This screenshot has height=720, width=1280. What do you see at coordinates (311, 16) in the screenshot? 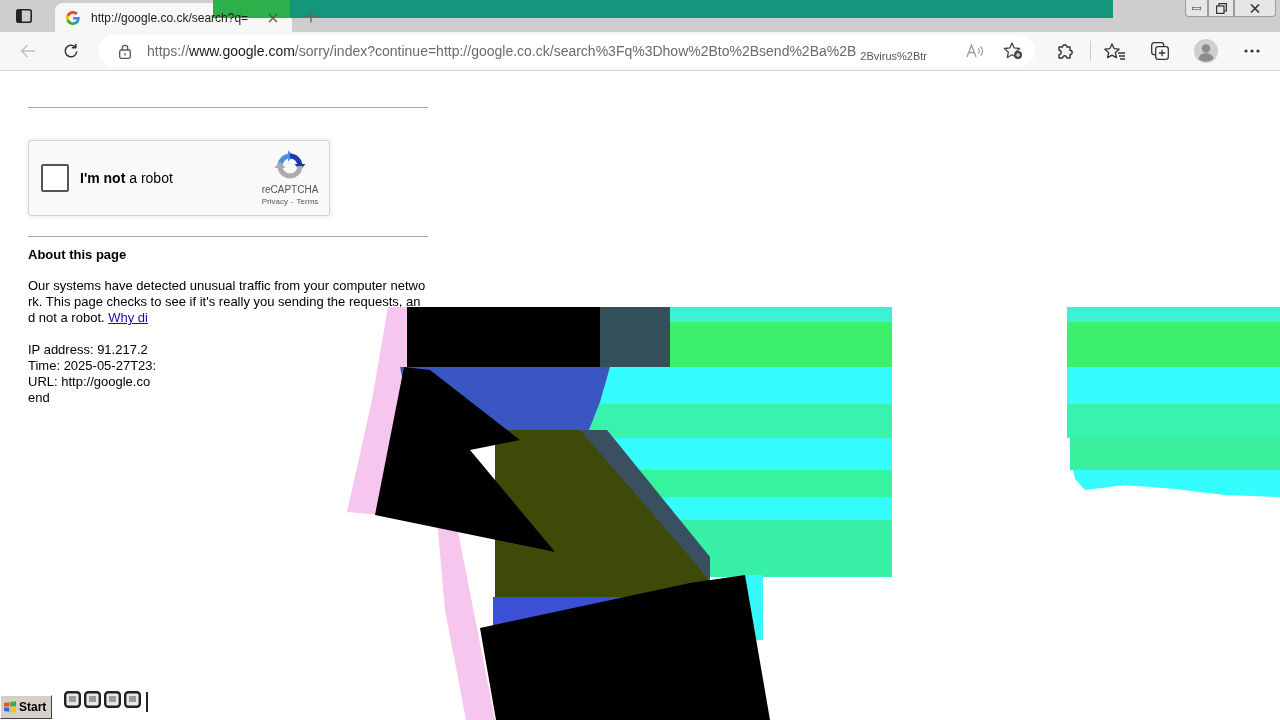
I see `plus-icon` at bounding box center [311, 16].